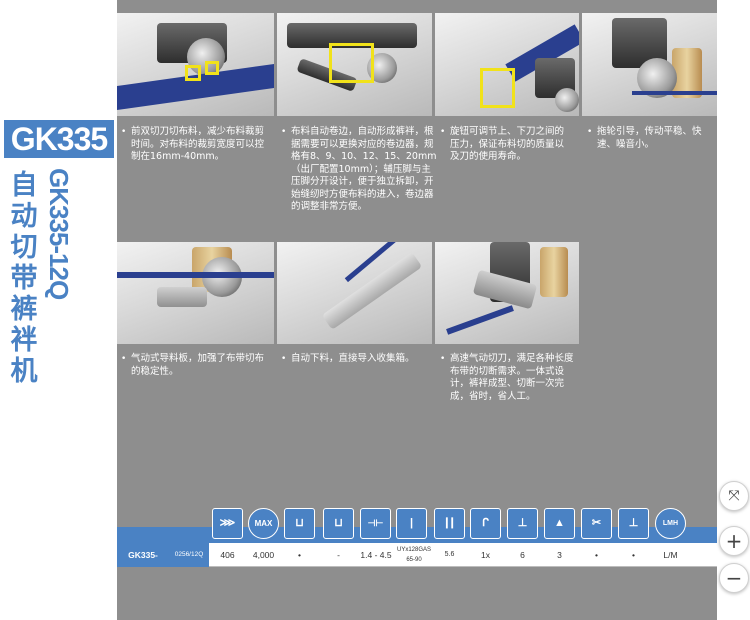 This screenshot has width=750, height=620. Describe the element at coordinates (649, 64) in the screenshot. I see `photo-puller-wheel` at that location.